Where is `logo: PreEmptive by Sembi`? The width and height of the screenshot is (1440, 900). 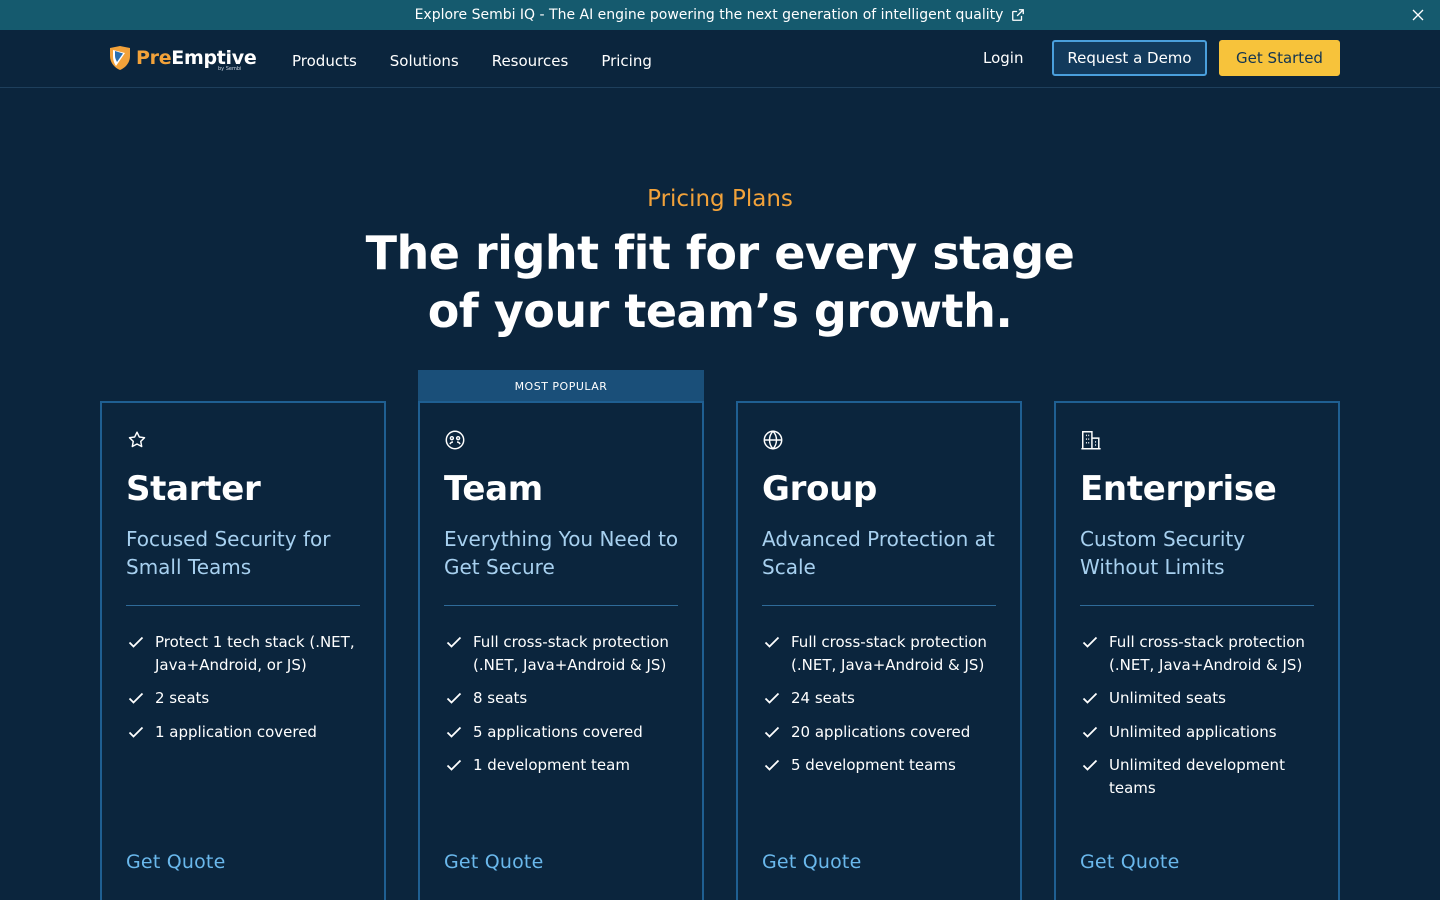 logo: PreEmptive by Sembi is located at coordinates (182, 58).